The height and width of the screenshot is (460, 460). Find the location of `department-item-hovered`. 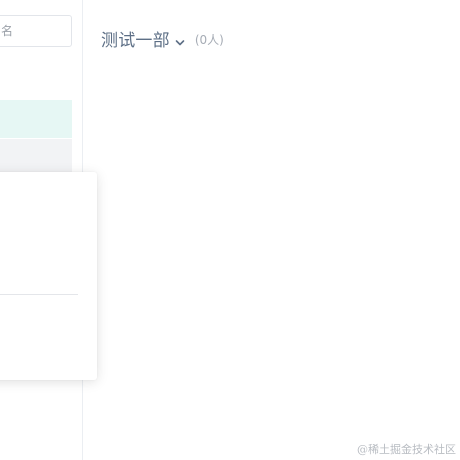

department-item-hovered is located at coordinates (36, 156).